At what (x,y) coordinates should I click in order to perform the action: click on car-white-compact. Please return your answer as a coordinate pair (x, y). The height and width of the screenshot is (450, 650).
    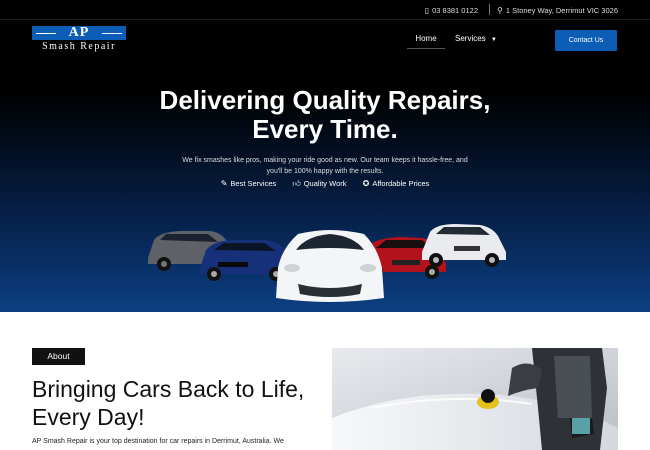
    Looking at the image, I should click on (464, 245).